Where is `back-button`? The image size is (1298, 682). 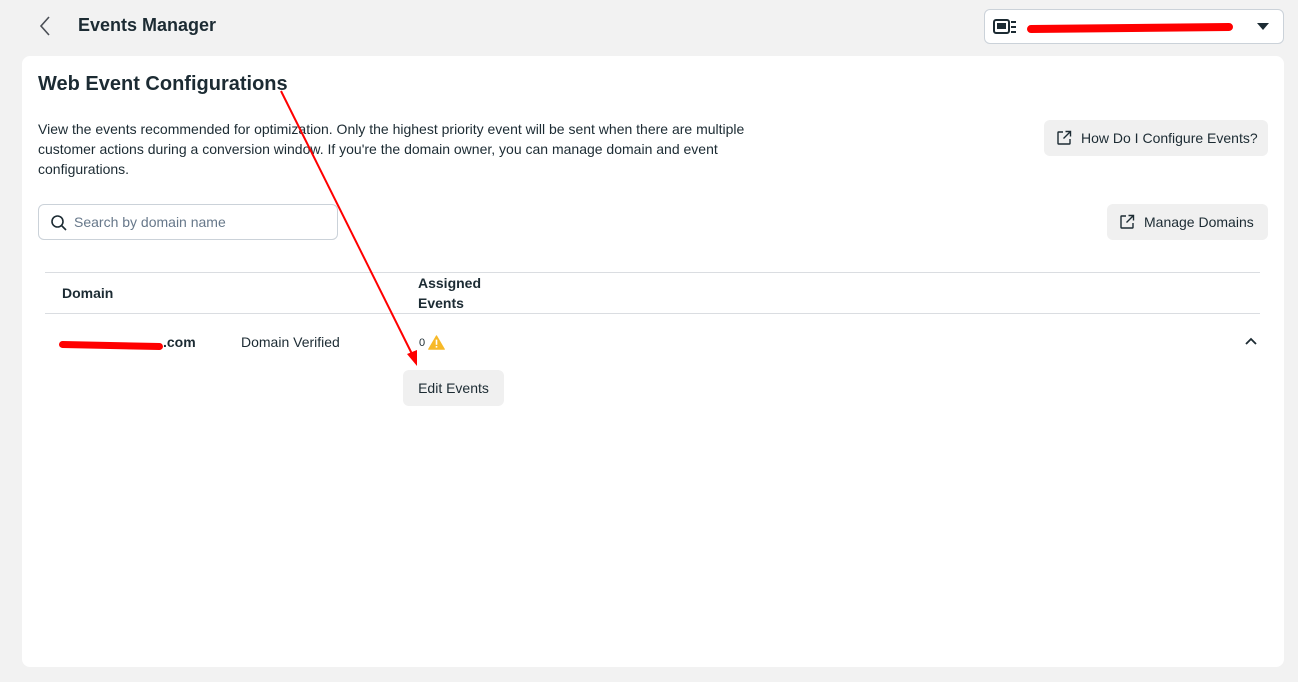 back-button is located at coordinates (45, 26).